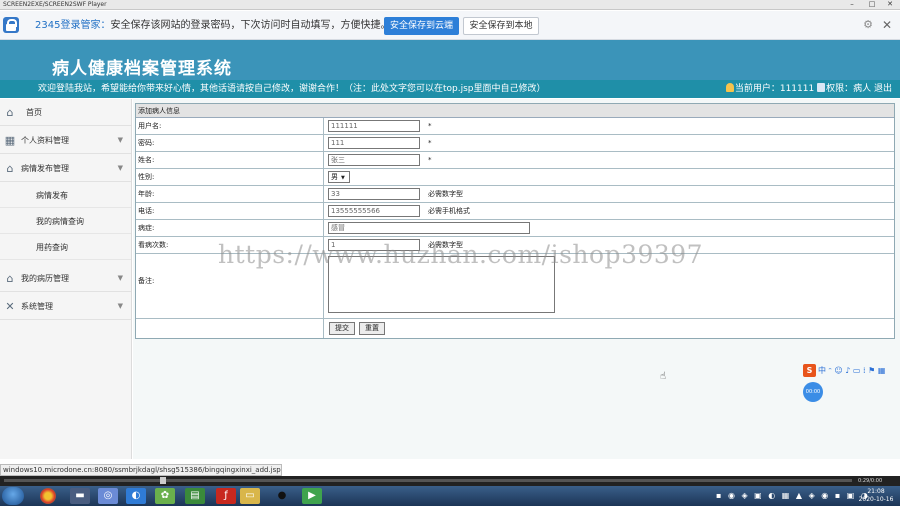 This screenshot has width=900, height=506. I want to click on seek-knob, so click(163, 480).